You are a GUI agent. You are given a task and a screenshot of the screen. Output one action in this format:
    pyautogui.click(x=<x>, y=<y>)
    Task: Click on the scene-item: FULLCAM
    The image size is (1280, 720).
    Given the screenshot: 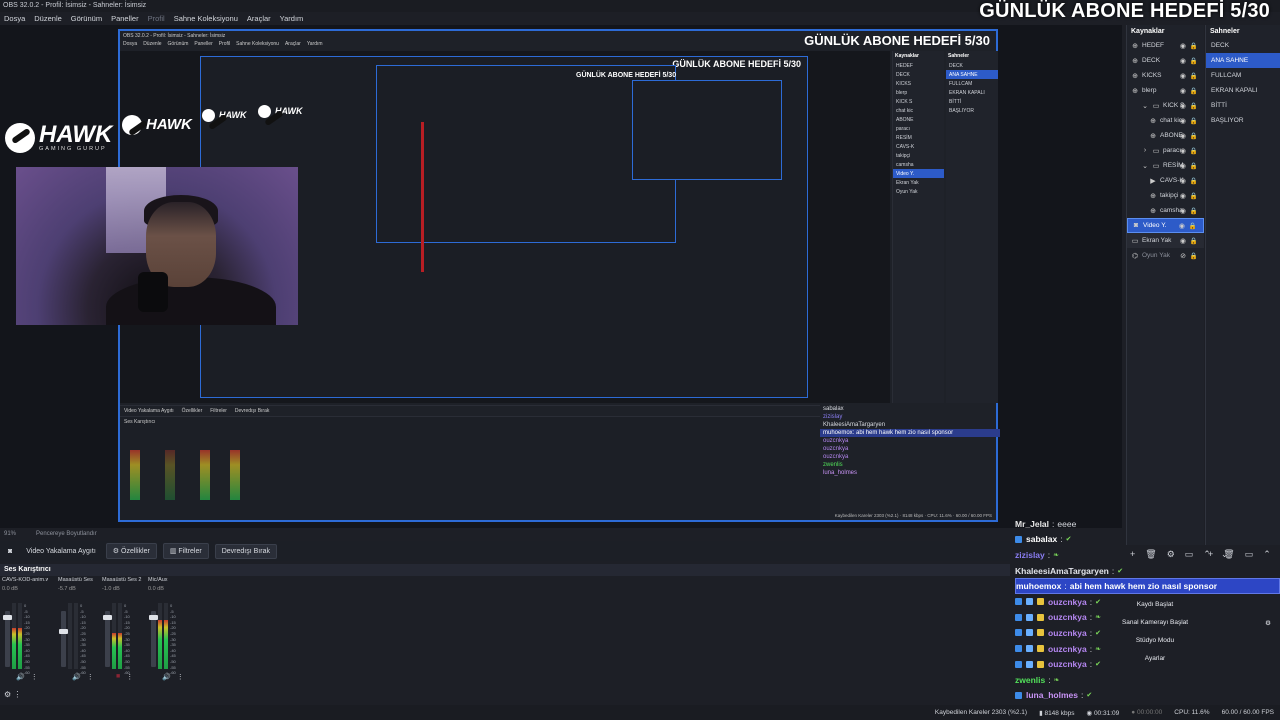 What is the action you would take?
    pyautogui.click(x=1243, y=75)
    